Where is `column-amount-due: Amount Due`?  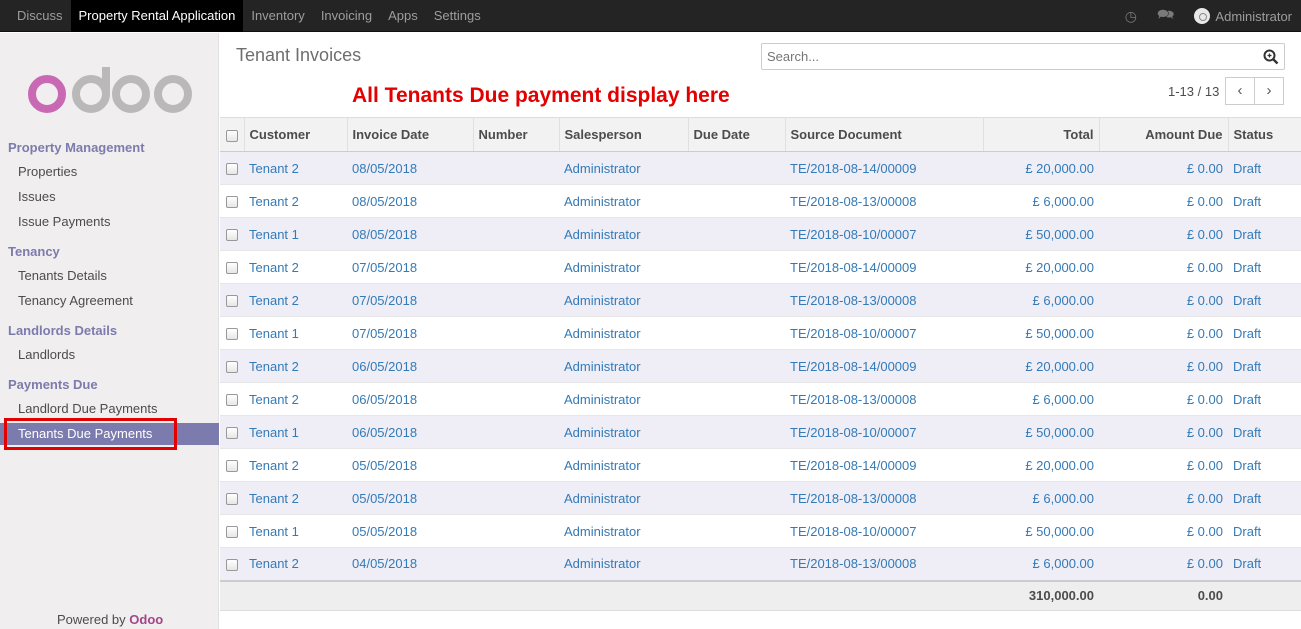 column-amount-due: Amount Due is located at coordinates (1164, 134).